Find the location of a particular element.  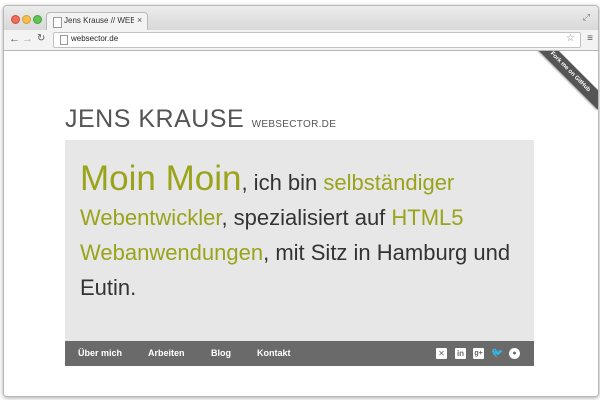

star-icon: ☆ is located at coordinates (570, 38).